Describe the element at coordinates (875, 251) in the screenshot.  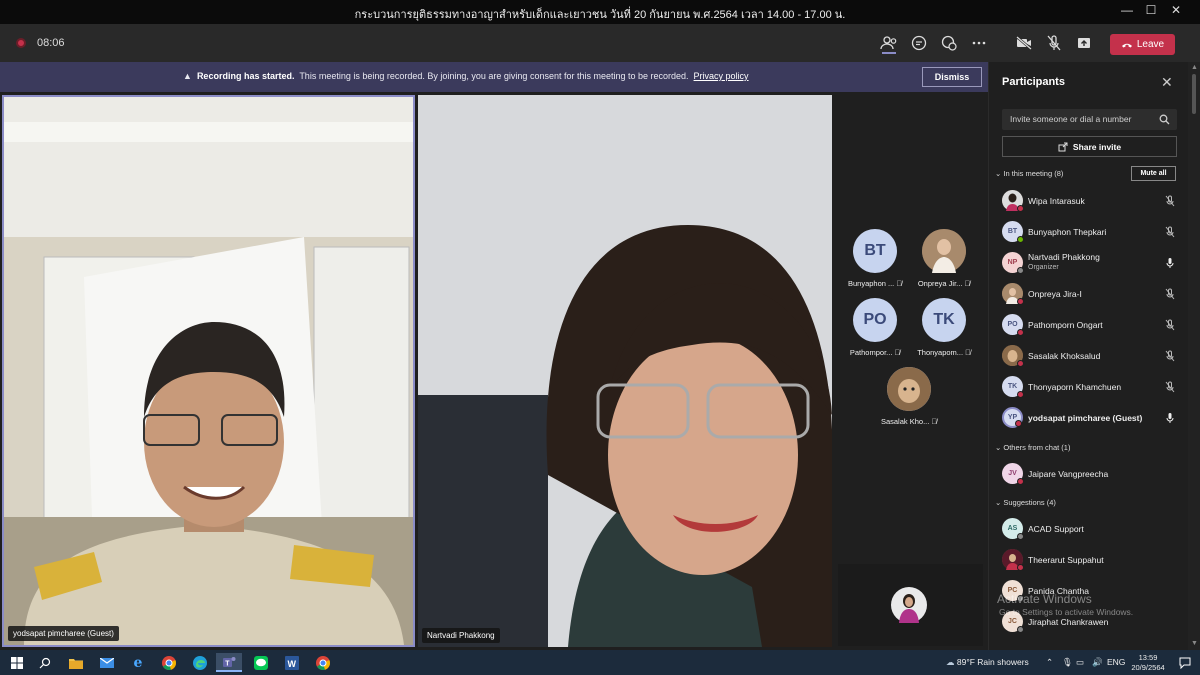
I see `avatar: BT` at that location.